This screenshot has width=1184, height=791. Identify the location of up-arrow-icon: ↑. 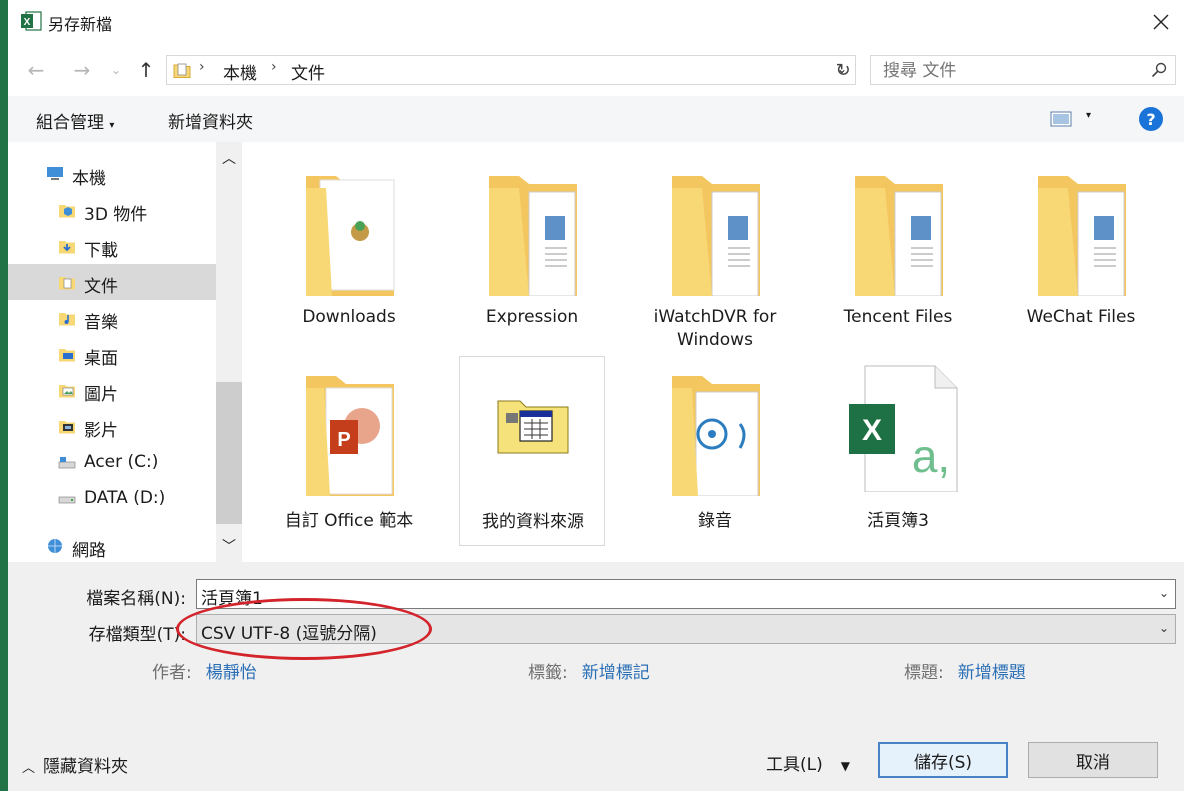
(146, 70).